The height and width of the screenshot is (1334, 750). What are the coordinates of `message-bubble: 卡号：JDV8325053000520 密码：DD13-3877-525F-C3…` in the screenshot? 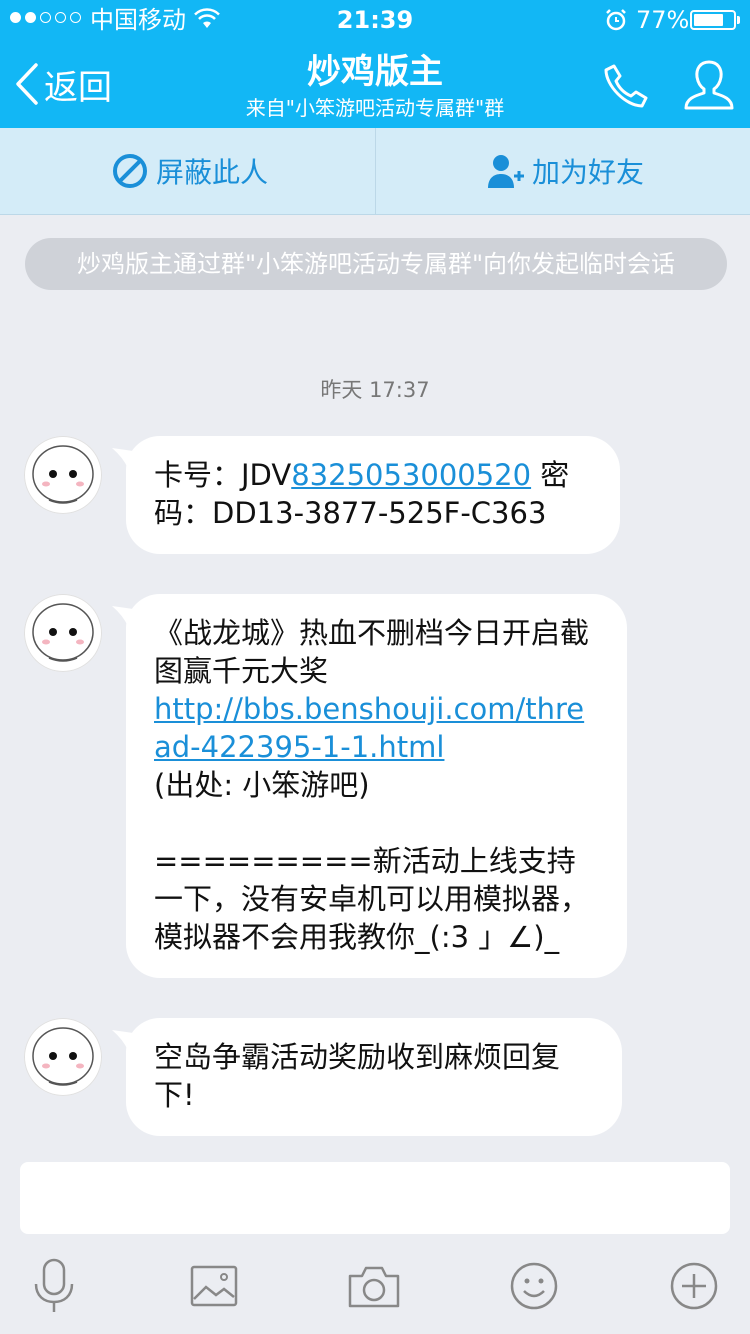 It's located at (373, 495).